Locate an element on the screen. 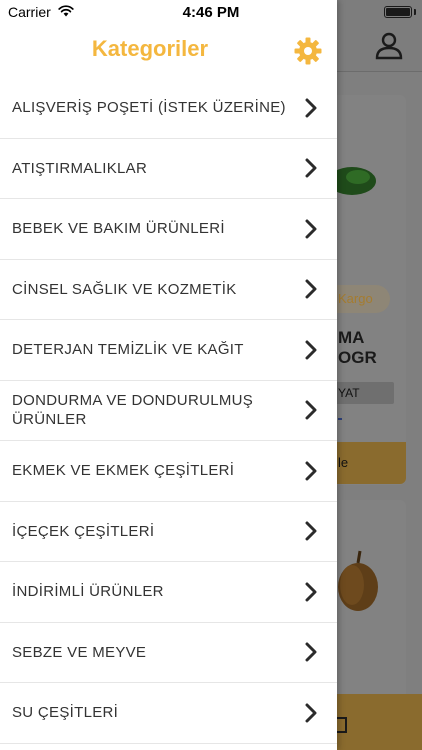  category-label: İNDİRİMLİ ÜRÜNLER is located at coordinates (88, 592).